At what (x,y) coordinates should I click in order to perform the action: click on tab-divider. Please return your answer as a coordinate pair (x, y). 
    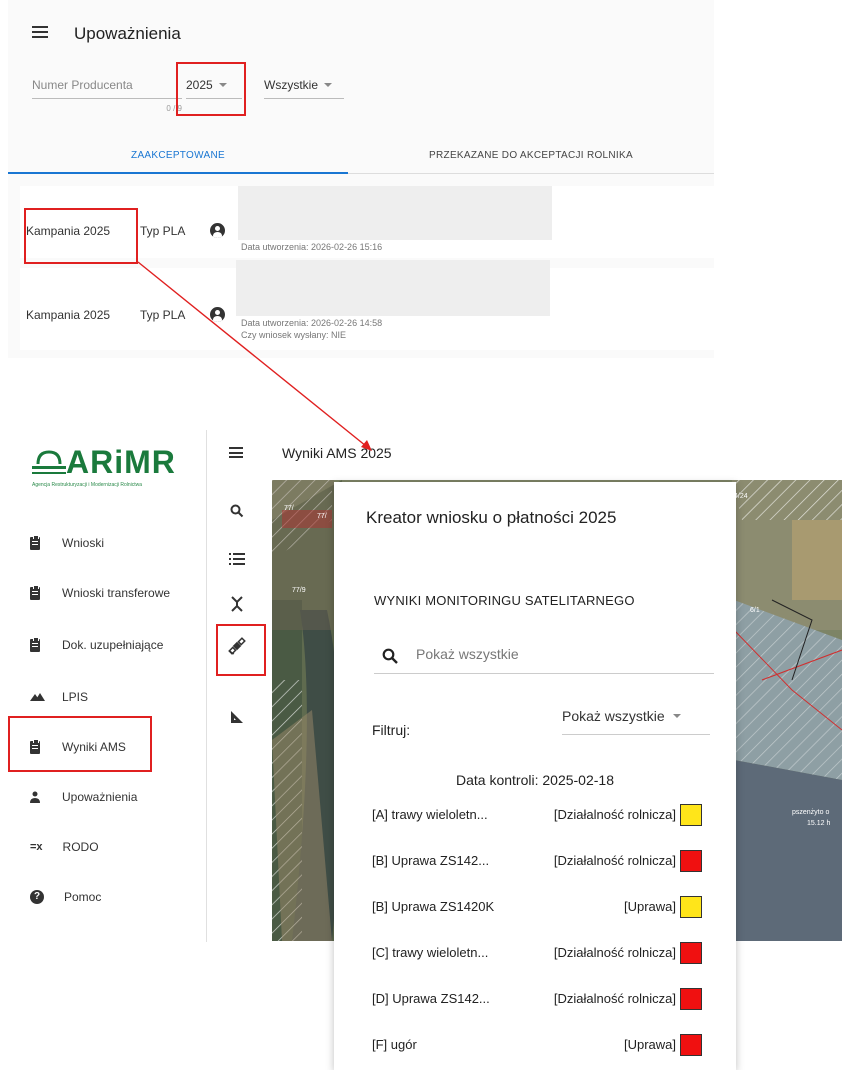
    Looking at the image, I should click on (531, 173).